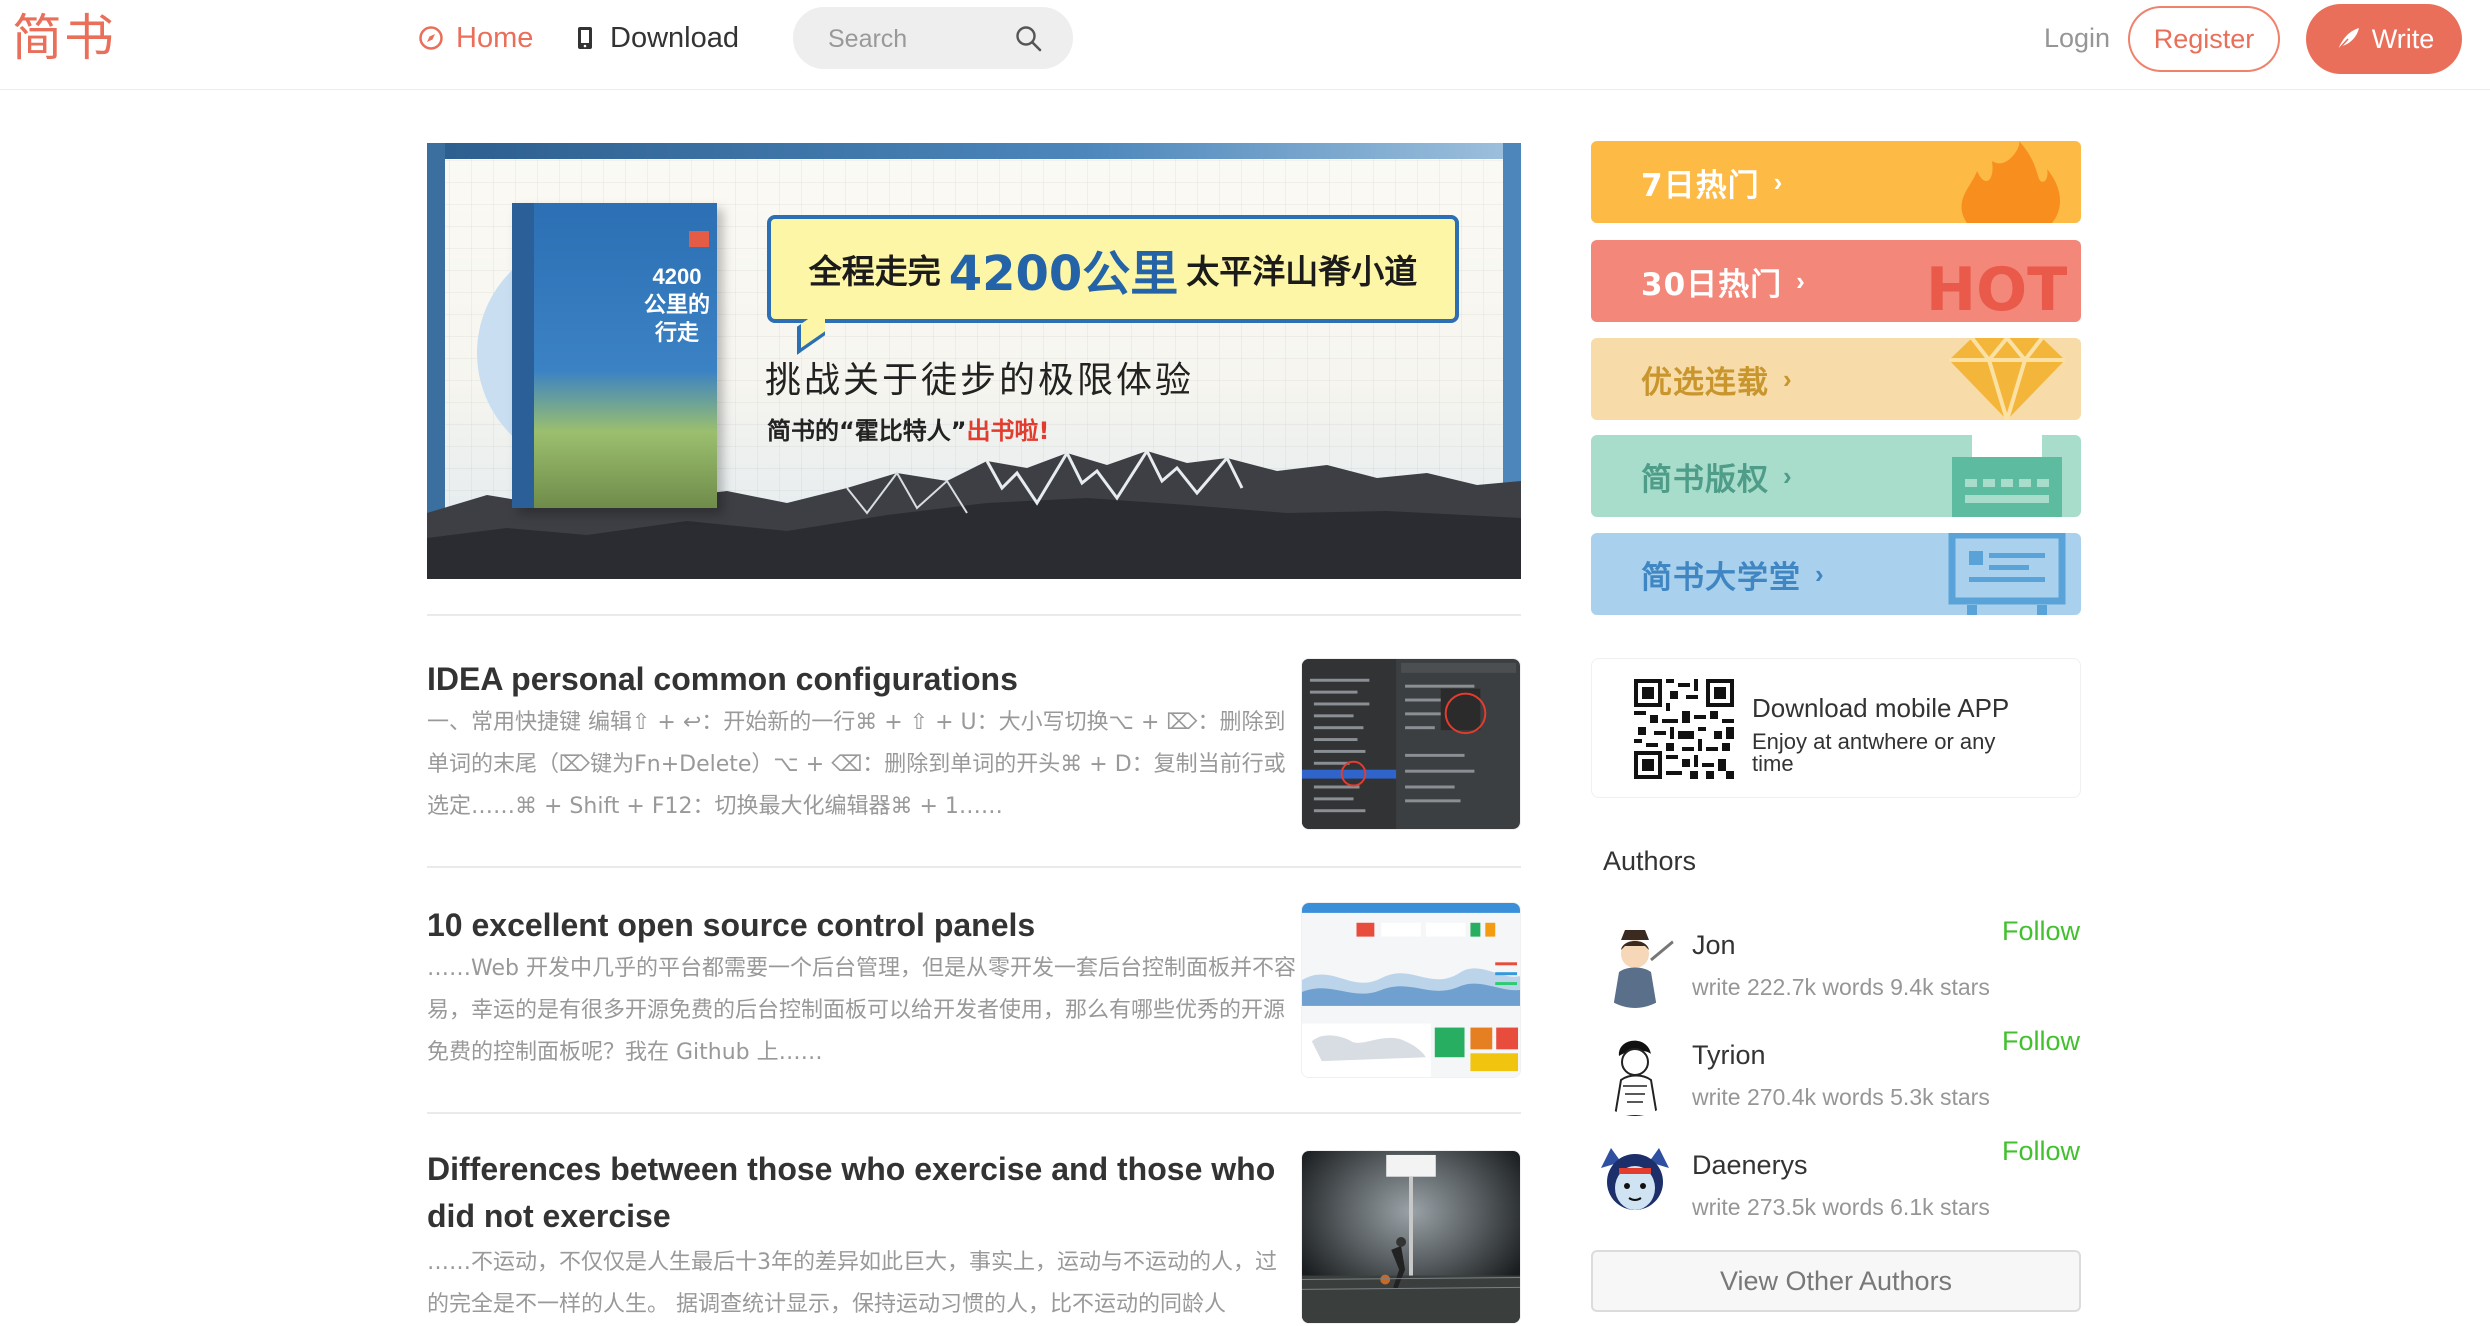 The image size is (2490, 1326). I want to click on banner-frame-top, so click(974, 151).